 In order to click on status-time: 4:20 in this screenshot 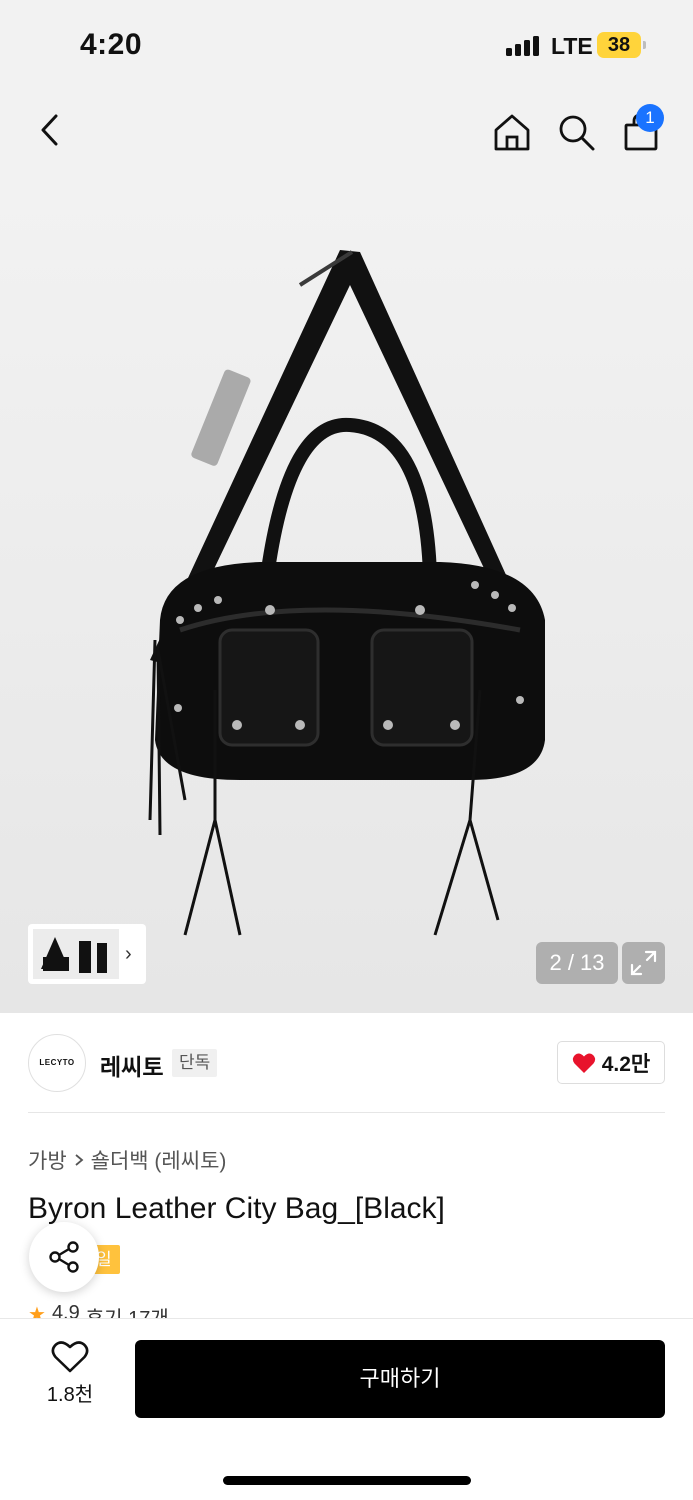, I will do `click(111, 44)`.